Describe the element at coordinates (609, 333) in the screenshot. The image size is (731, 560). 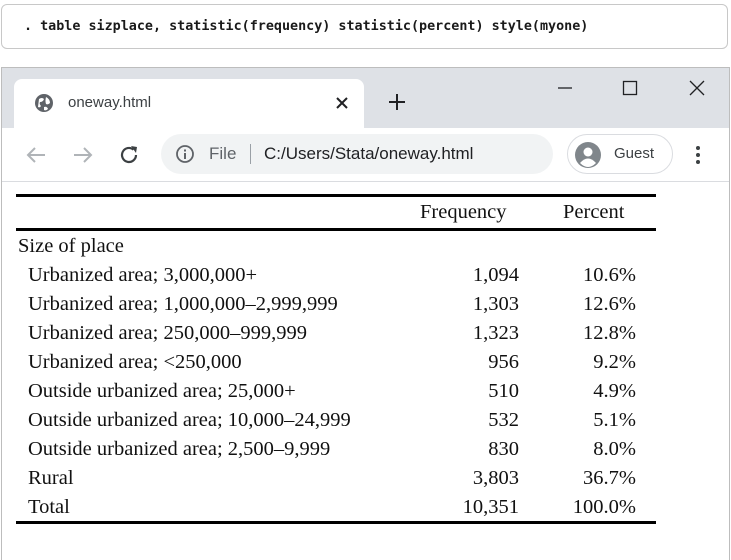
I see `row-percent: 12.8%` at that location.